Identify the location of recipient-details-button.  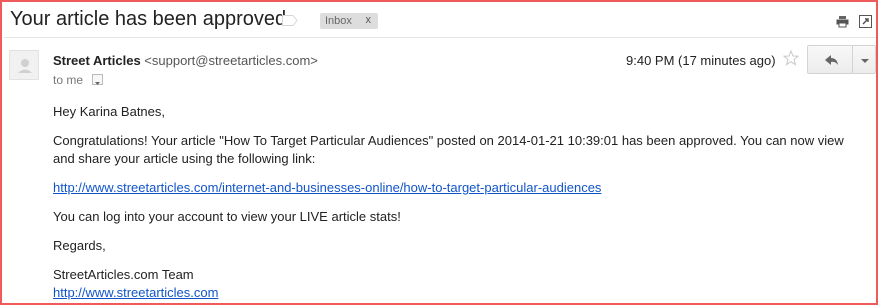
(97, 79).